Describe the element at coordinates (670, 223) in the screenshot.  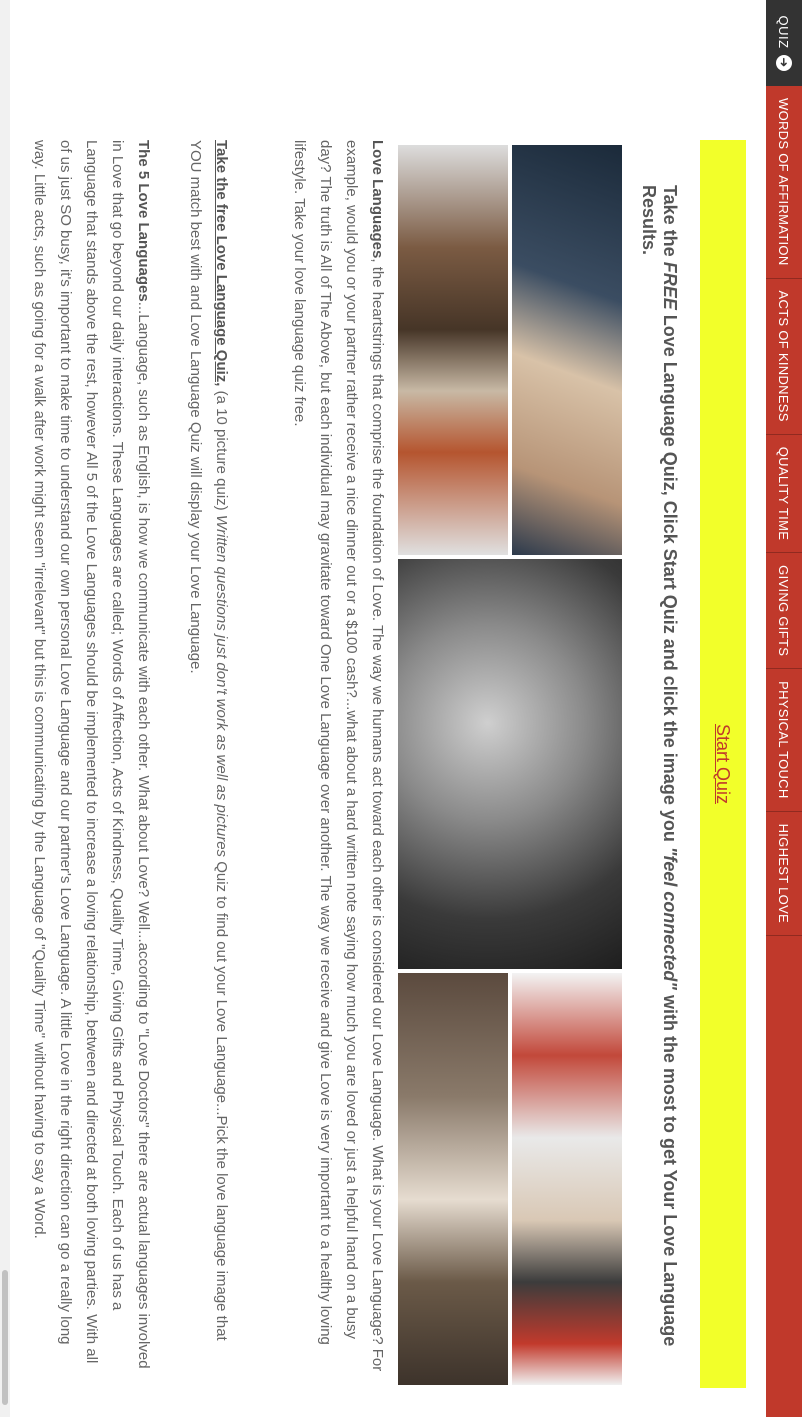
I see `heading-prefix: Take the` at that location.